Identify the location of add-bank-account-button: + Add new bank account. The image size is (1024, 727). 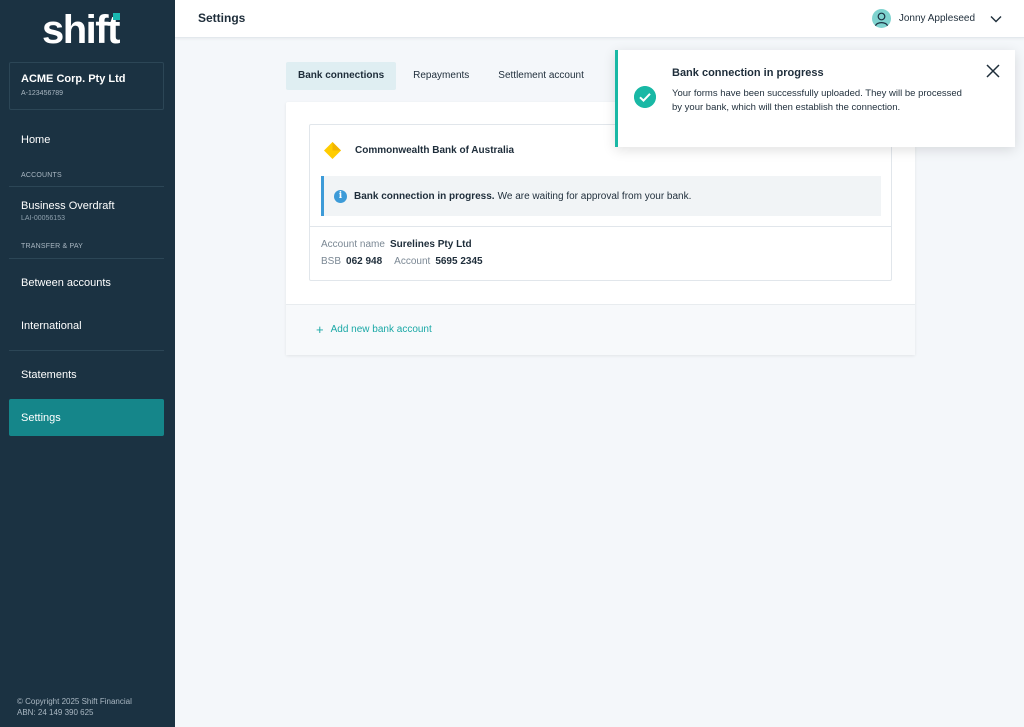
(374, 329).